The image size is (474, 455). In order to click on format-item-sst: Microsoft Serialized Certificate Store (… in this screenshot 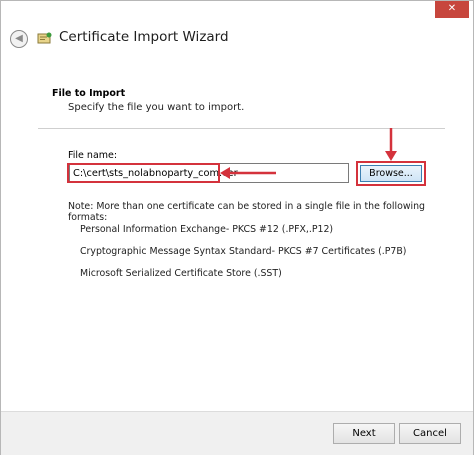, I will do `click(181, 273)`.